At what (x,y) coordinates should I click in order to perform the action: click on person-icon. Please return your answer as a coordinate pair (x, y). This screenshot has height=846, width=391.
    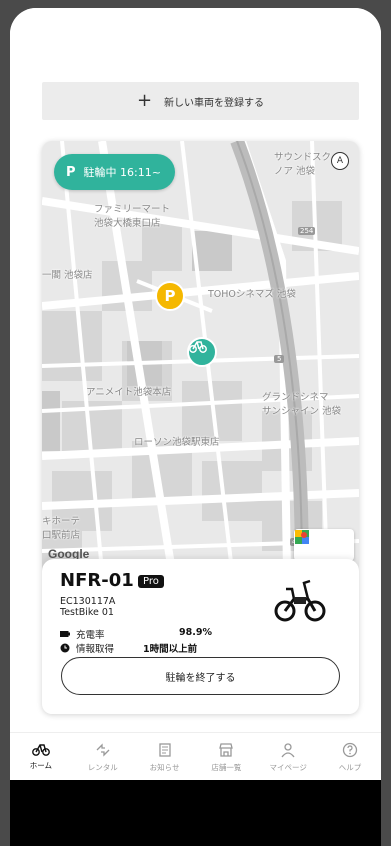
    Looking at the image, I should click on (288, 749).